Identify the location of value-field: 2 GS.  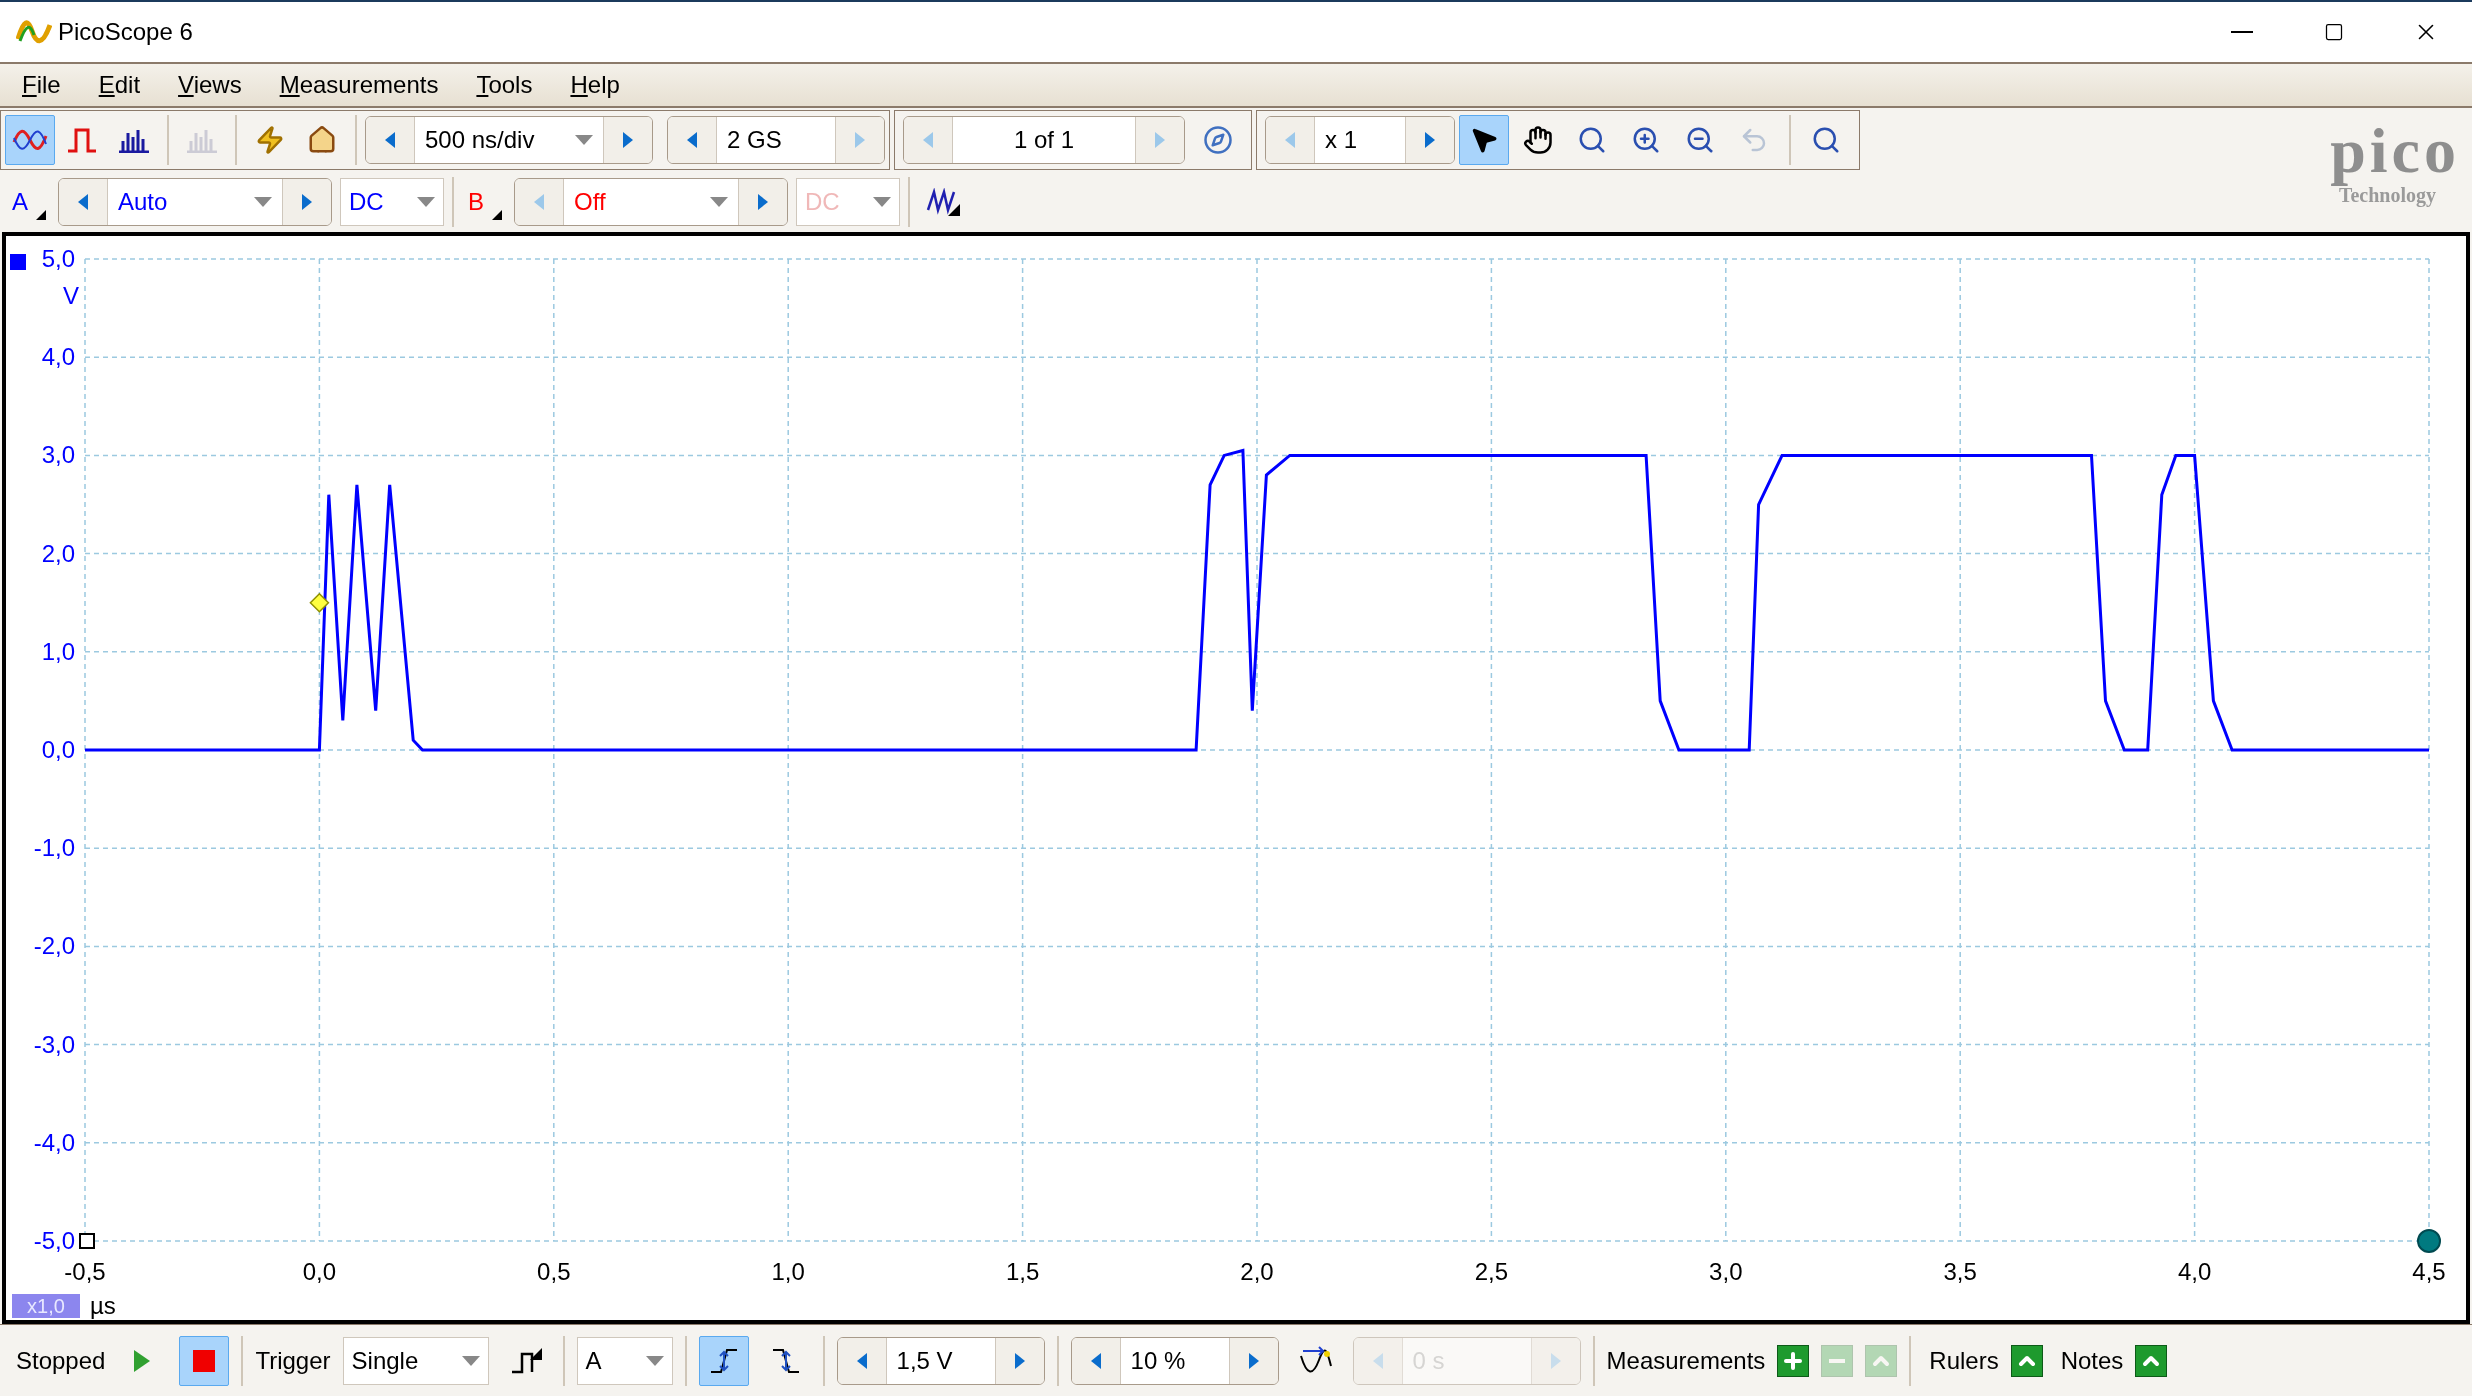
(776, 140).